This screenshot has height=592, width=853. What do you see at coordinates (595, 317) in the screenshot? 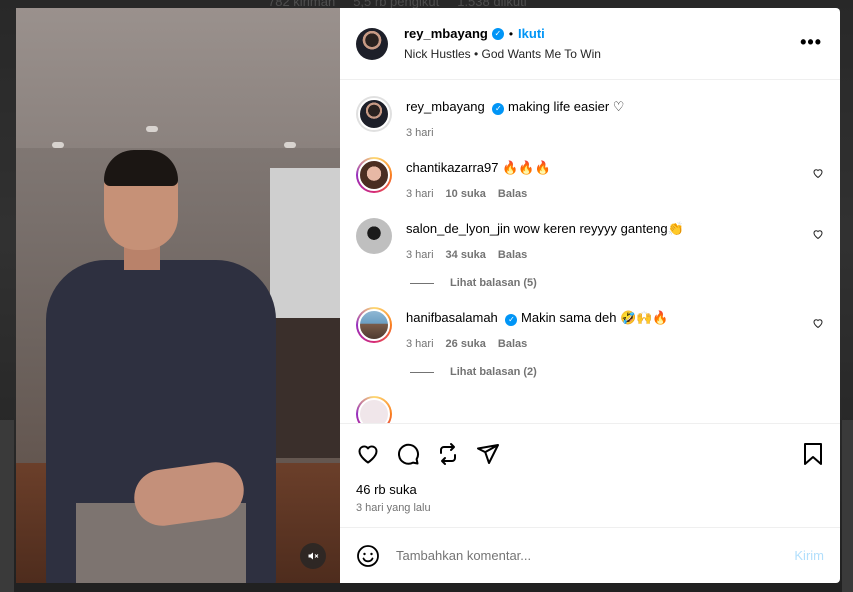
I see `comment-text: Makin sama deh 🤣🙌🔥` at bounding box center [595, 317].